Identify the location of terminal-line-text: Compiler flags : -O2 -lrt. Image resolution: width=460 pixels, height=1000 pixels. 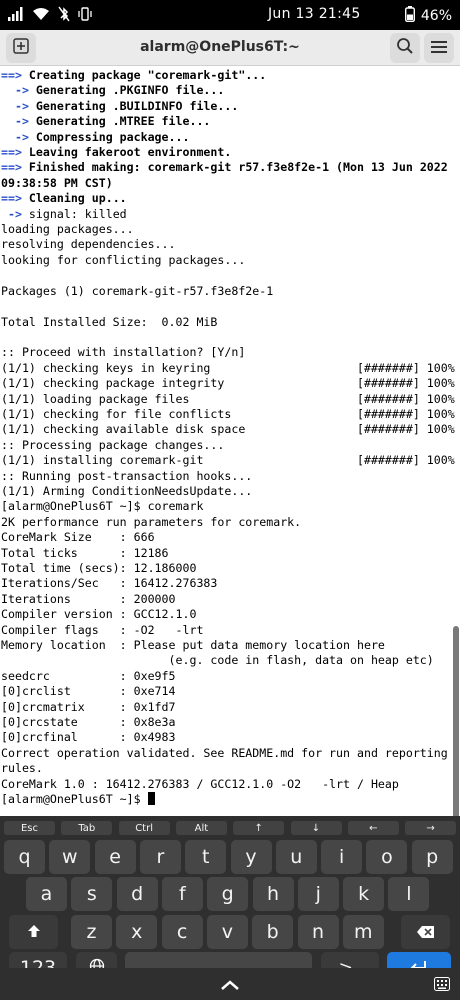
(102, 629).